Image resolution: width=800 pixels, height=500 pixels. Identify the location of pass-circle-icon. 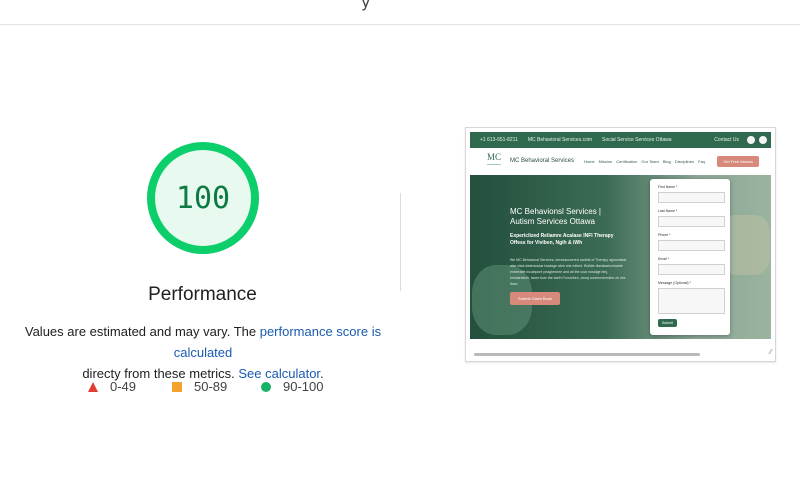
(266, 386).